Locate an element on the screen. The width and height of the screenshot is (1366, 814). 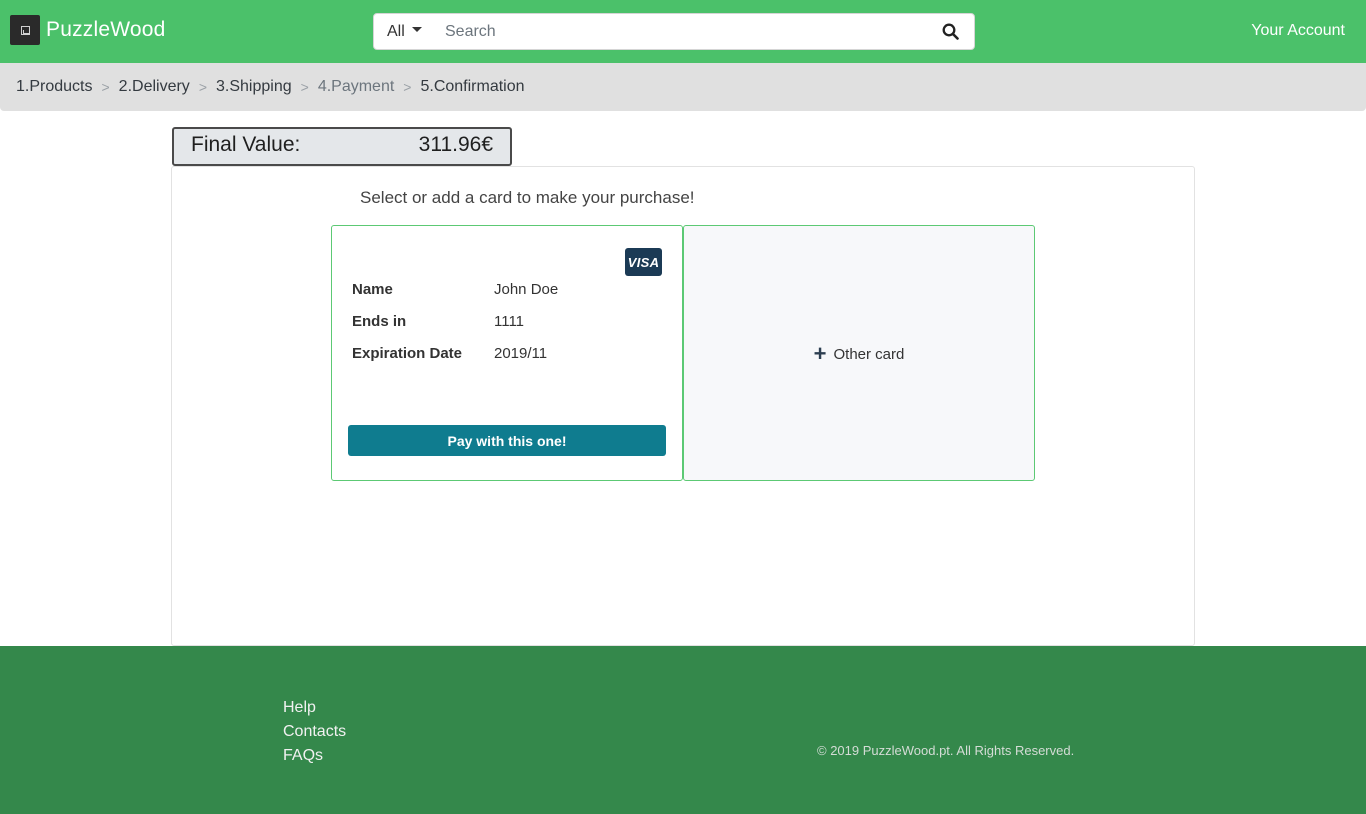
footer-links: Help Contacts FAQs is located at coordinates (314, 732).